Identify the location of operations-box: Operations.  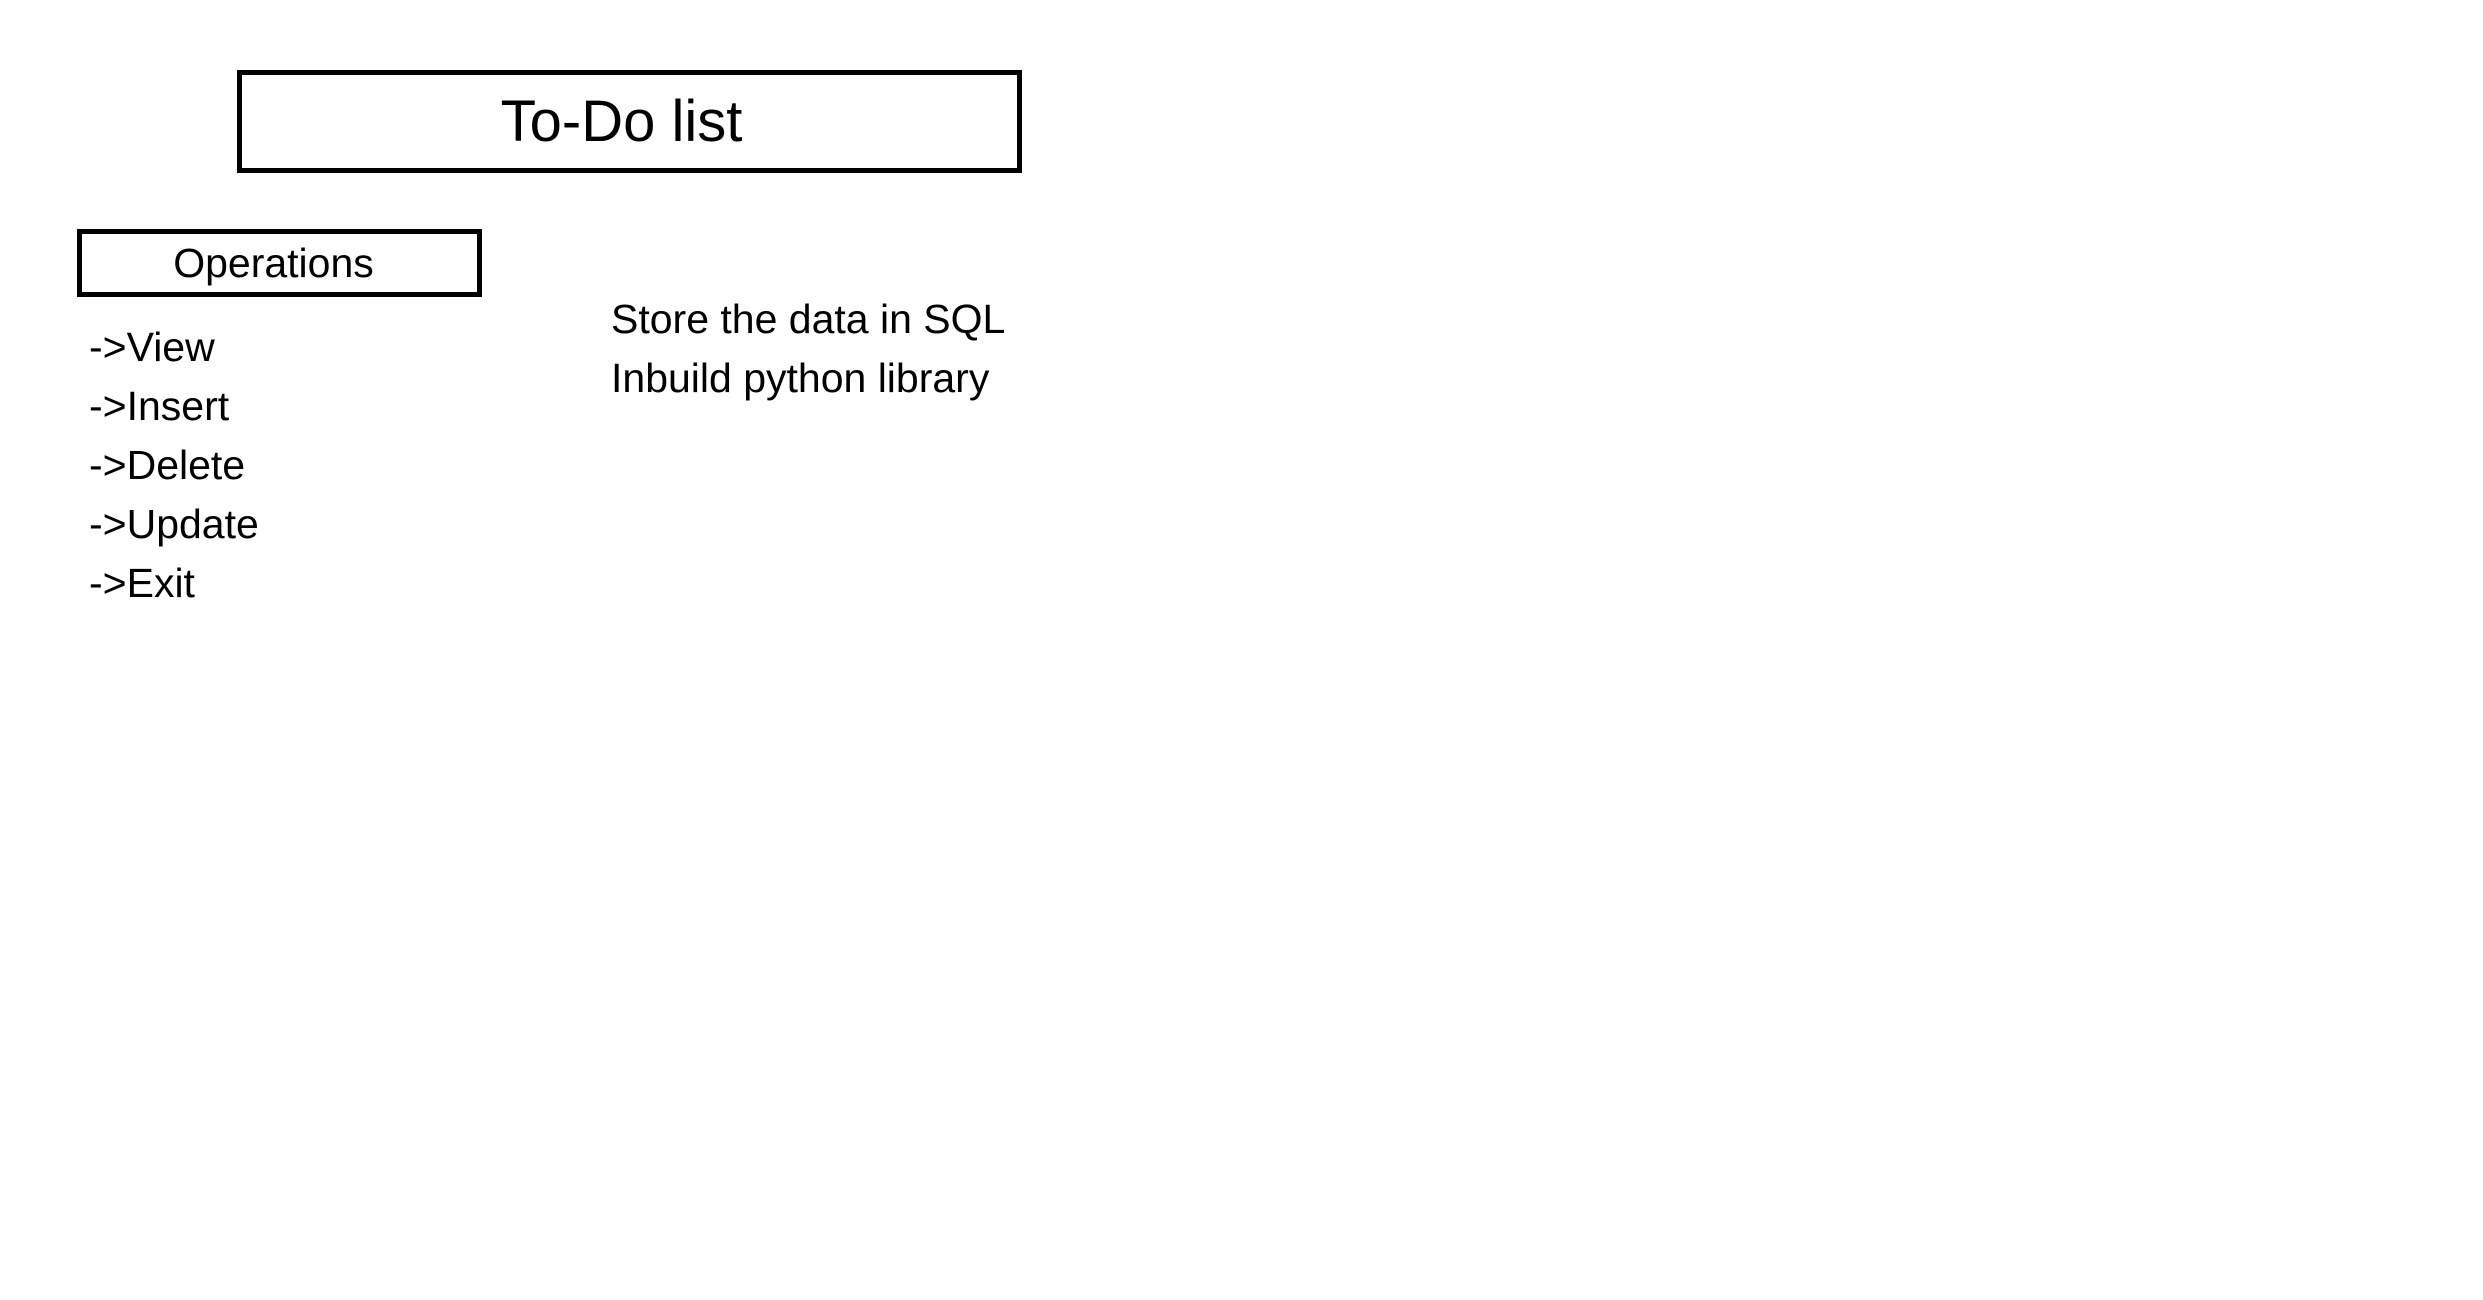
(279, 263).